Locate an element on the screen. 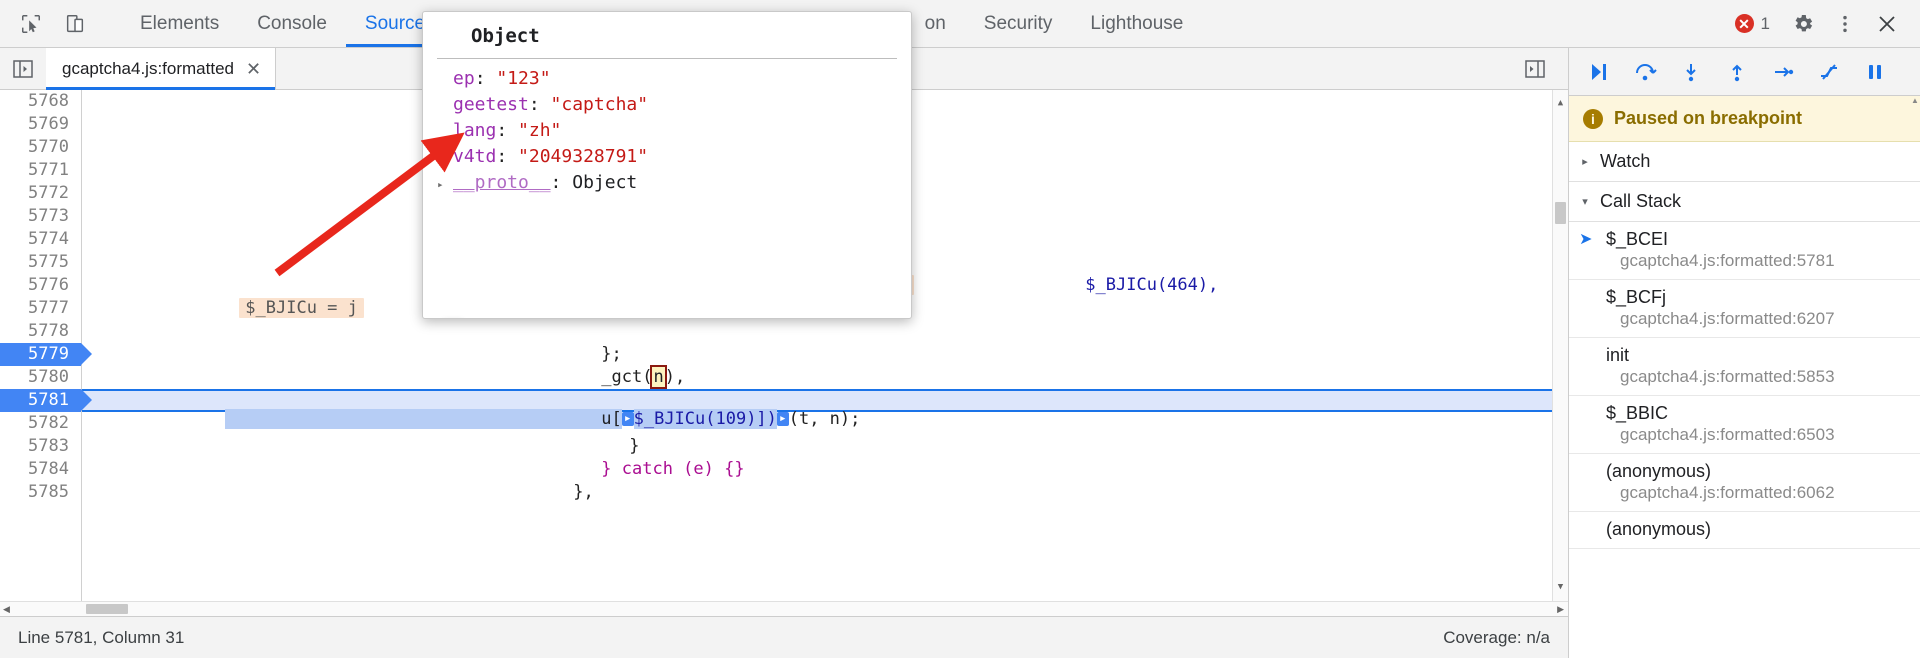  tab-console: Console is located at coordinates (292, 23).